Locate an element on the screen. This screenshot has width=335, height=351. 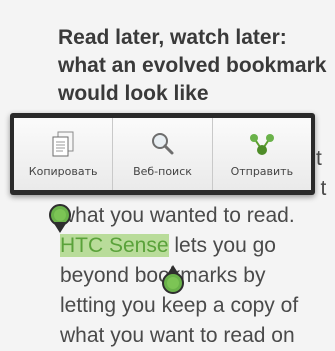
copy-button: Копировать is located at coordinates (64, 154).